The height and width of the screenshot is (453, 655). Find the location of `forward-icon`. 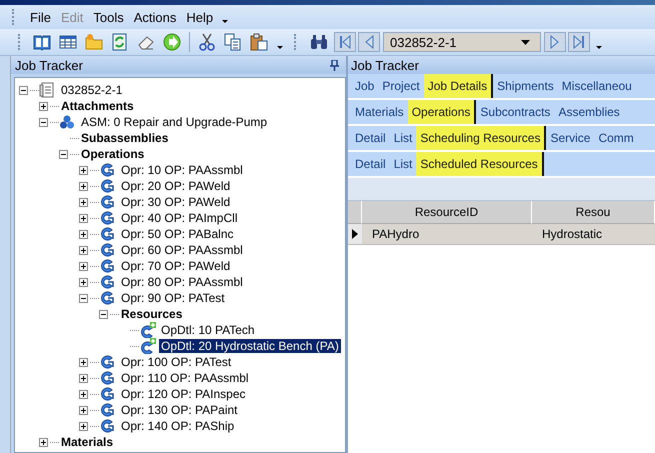

forward-icon is located at coordinates (172, 42).